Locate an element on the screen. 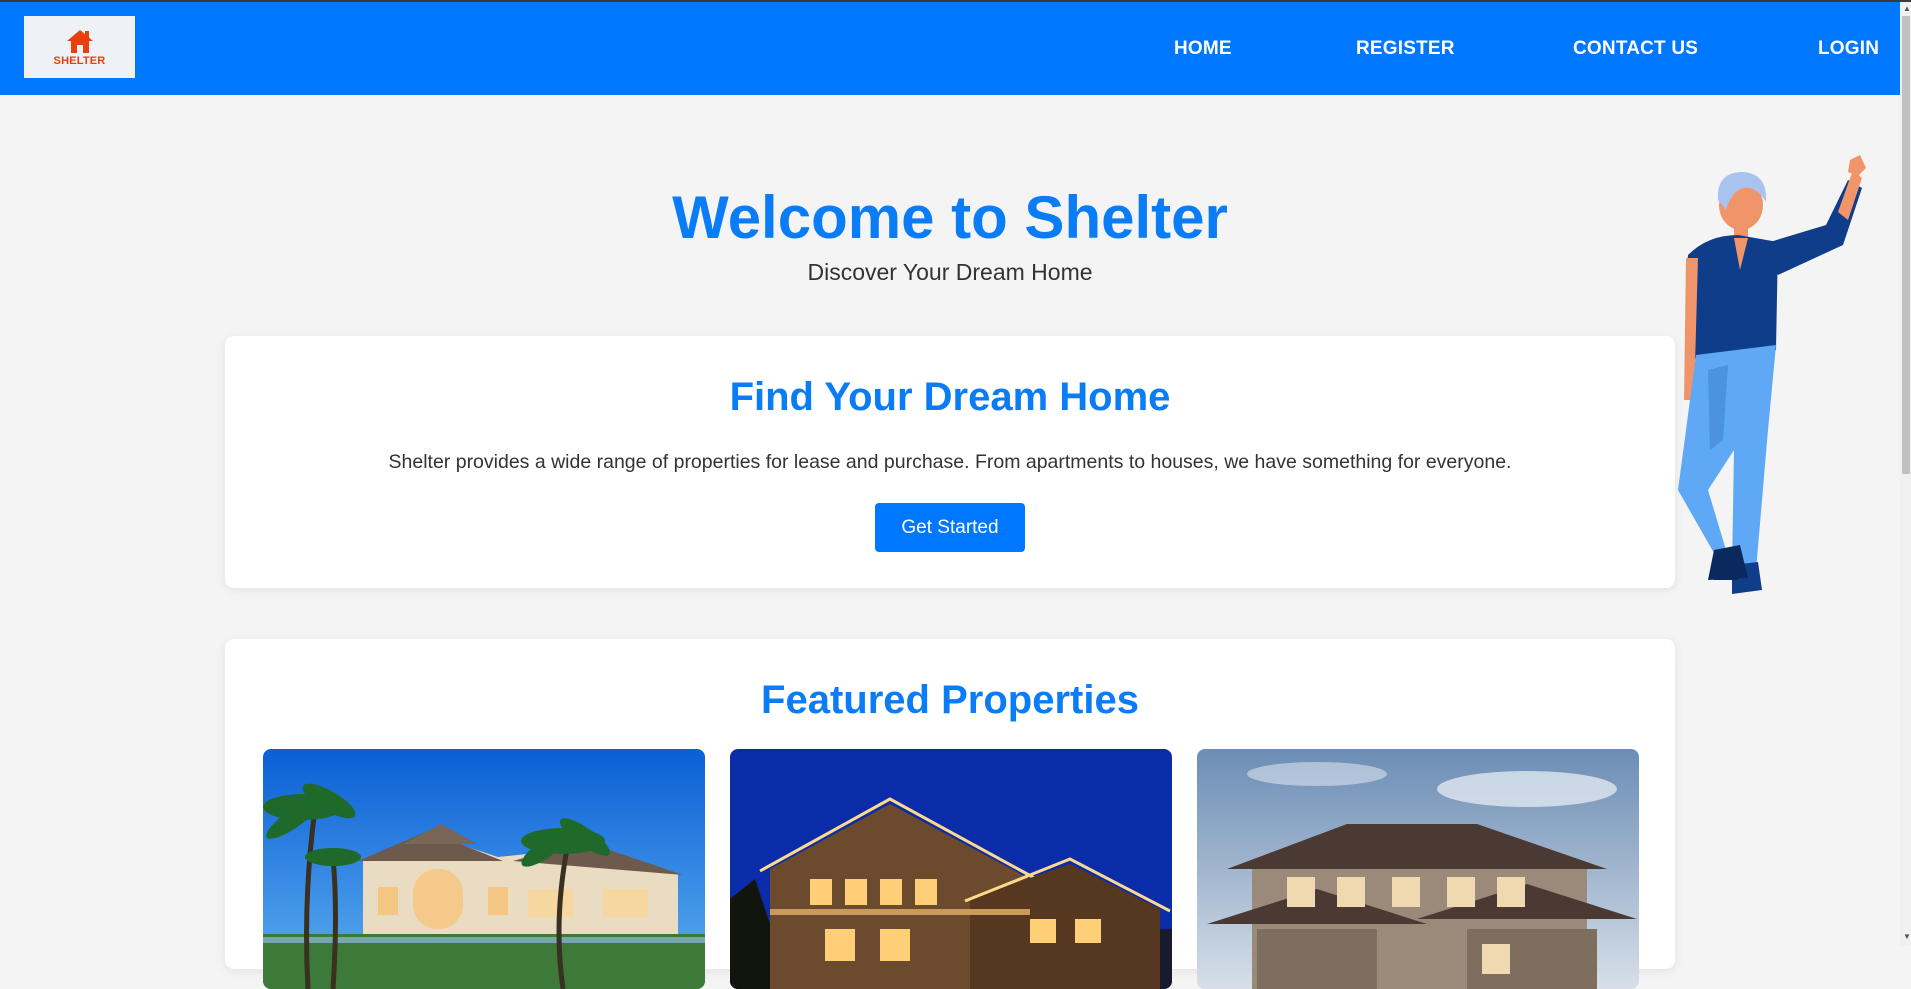  logo: SHELTER is located at coordinates (79, 47).